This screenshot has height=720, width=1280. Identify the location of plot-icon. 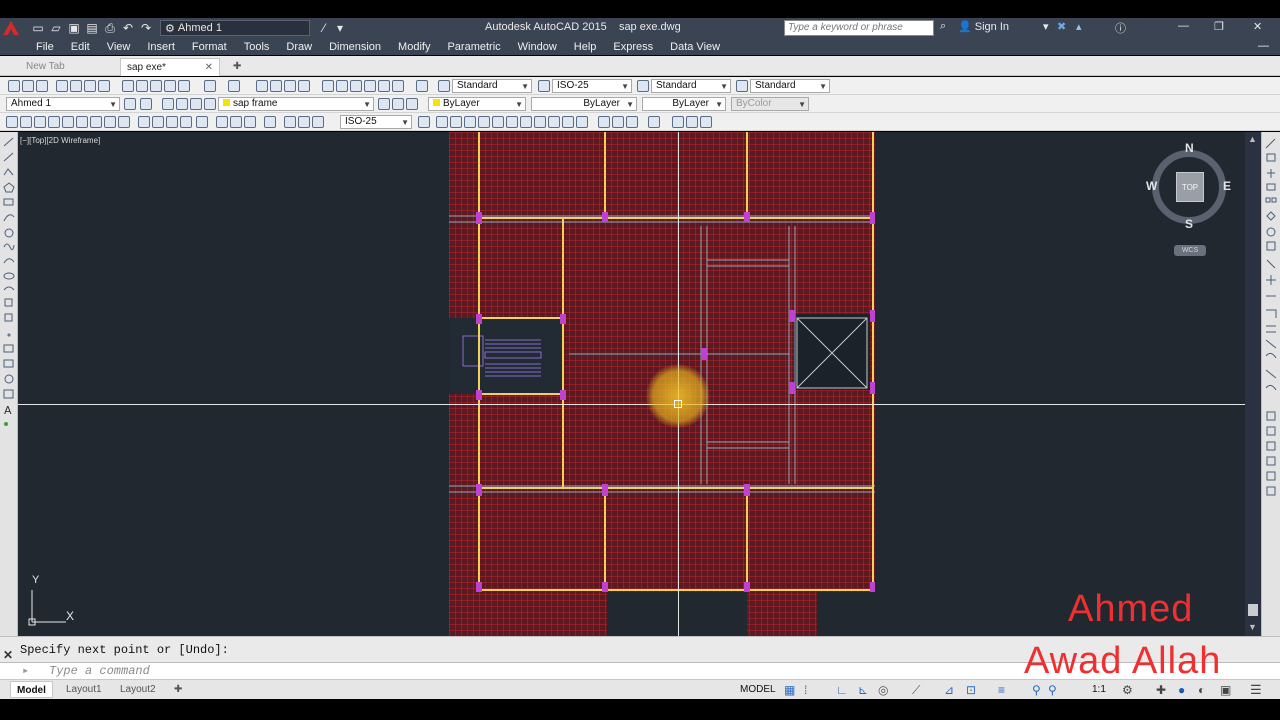
(62, 86).